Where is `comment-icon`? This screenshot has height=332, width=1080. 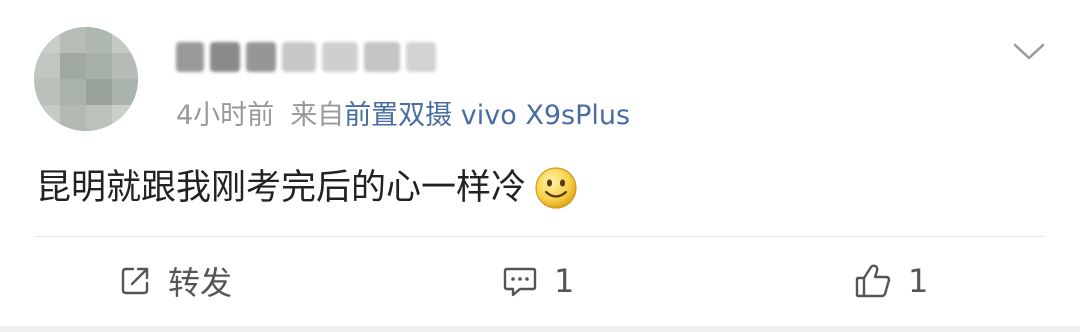 comment-icon is located at coordinates (520, 282).